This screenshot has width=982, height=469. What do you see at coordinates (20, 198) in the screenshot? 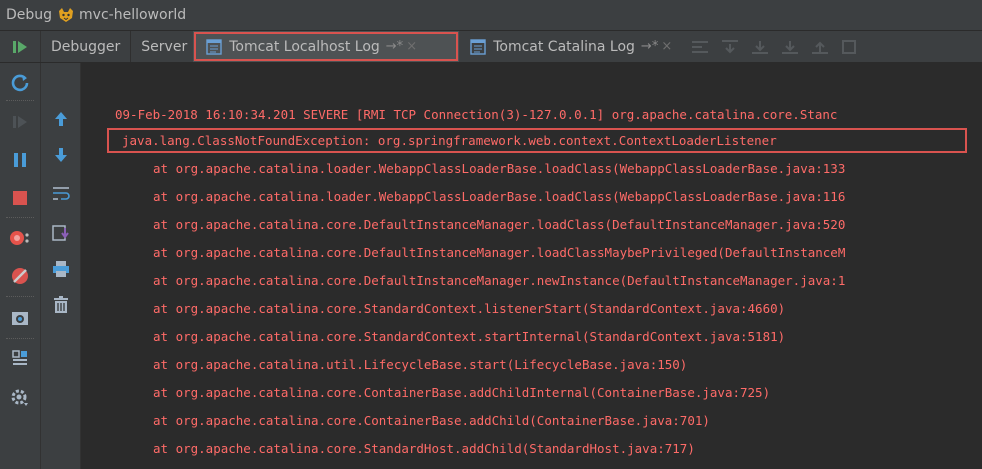
I see `stop-icon` at bounding box center [20, 198].